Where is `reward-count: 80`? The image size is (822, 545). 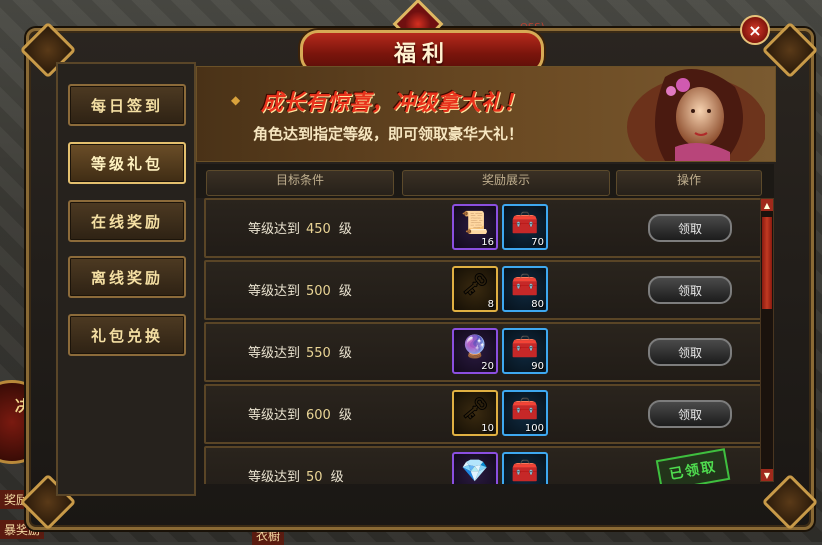
reward-count: 80 is located at coordinates (537, 304).